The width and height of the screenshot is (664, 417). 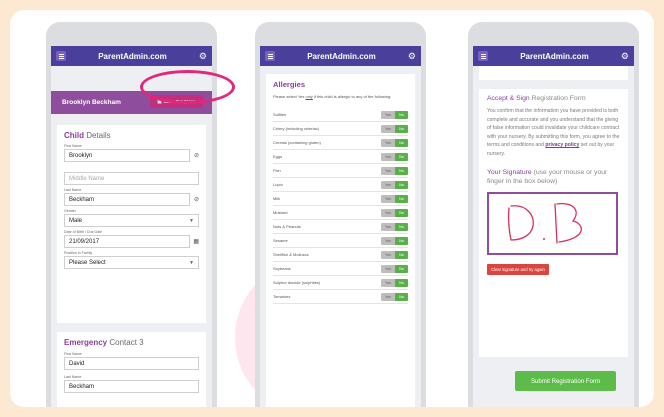 I want to click on emergency-last-name-field: Beckham, so click(x=131, y=386).